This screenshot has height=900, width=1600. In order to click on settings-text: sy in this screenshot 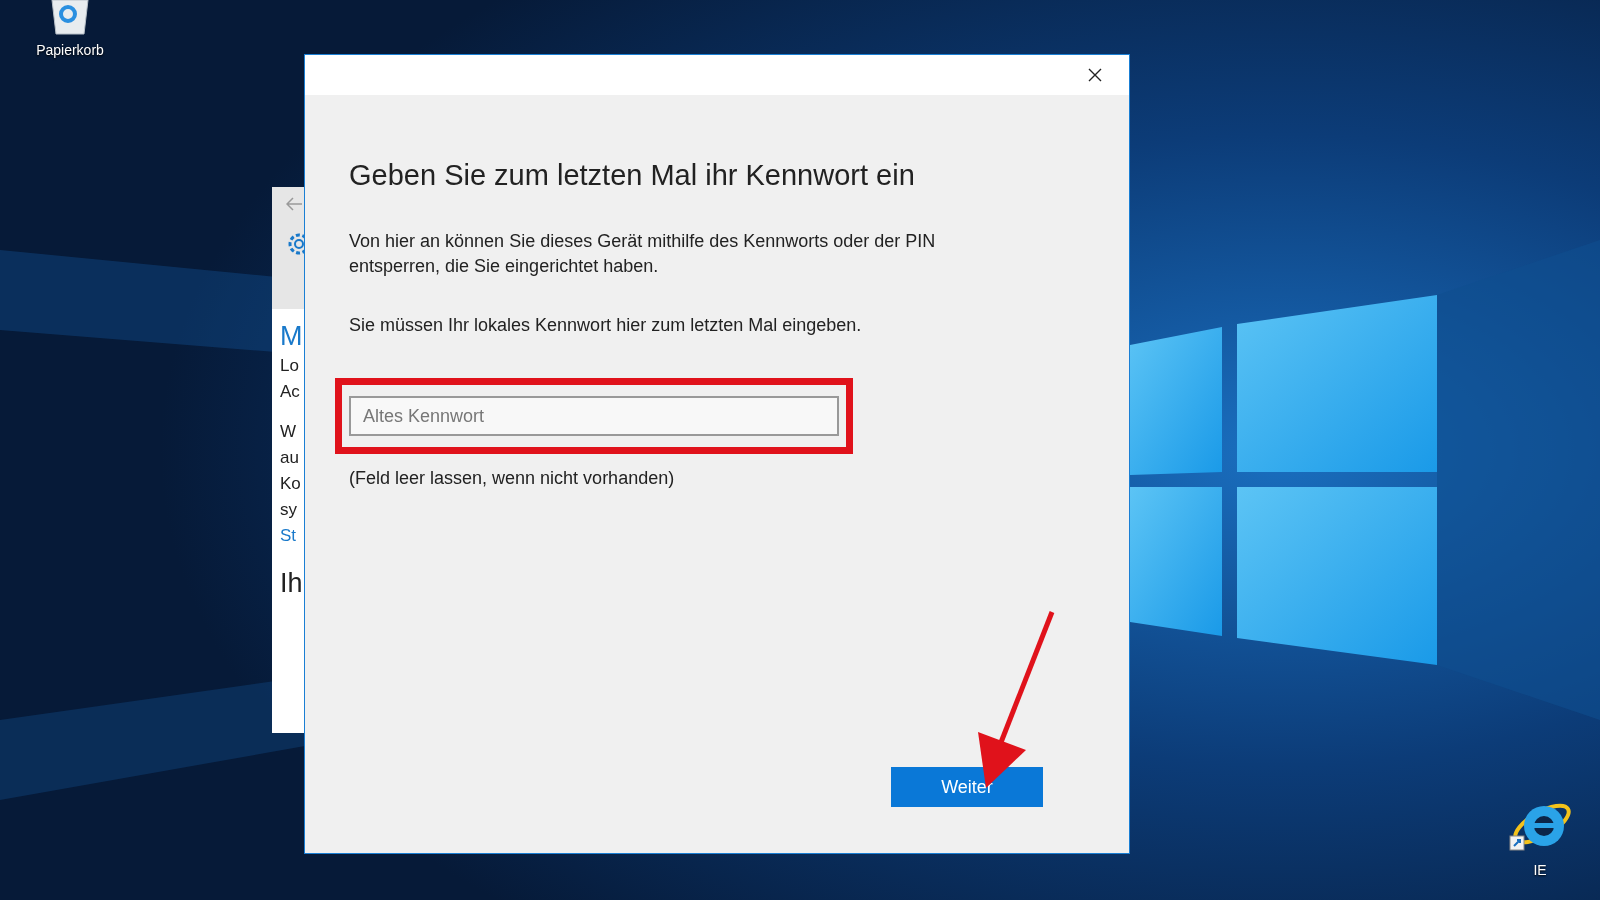, I will do `click(288, 510)`.